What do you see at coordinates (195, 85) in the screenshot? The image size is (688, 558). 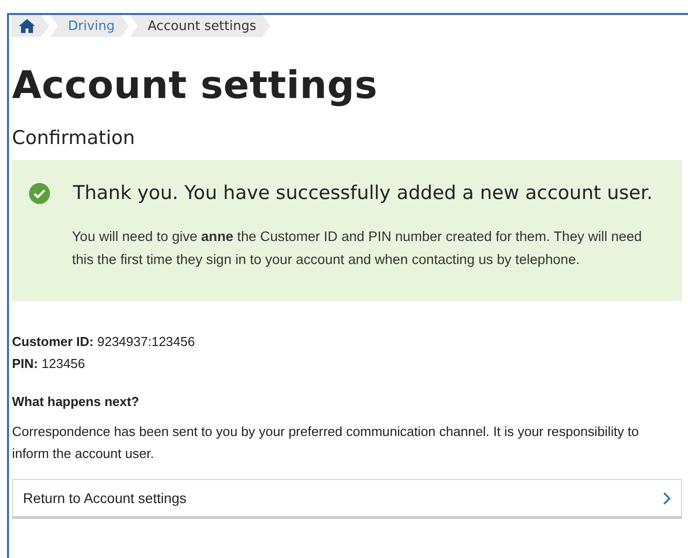 I see `page-title: Account settings` at bounding box center [195, 85].